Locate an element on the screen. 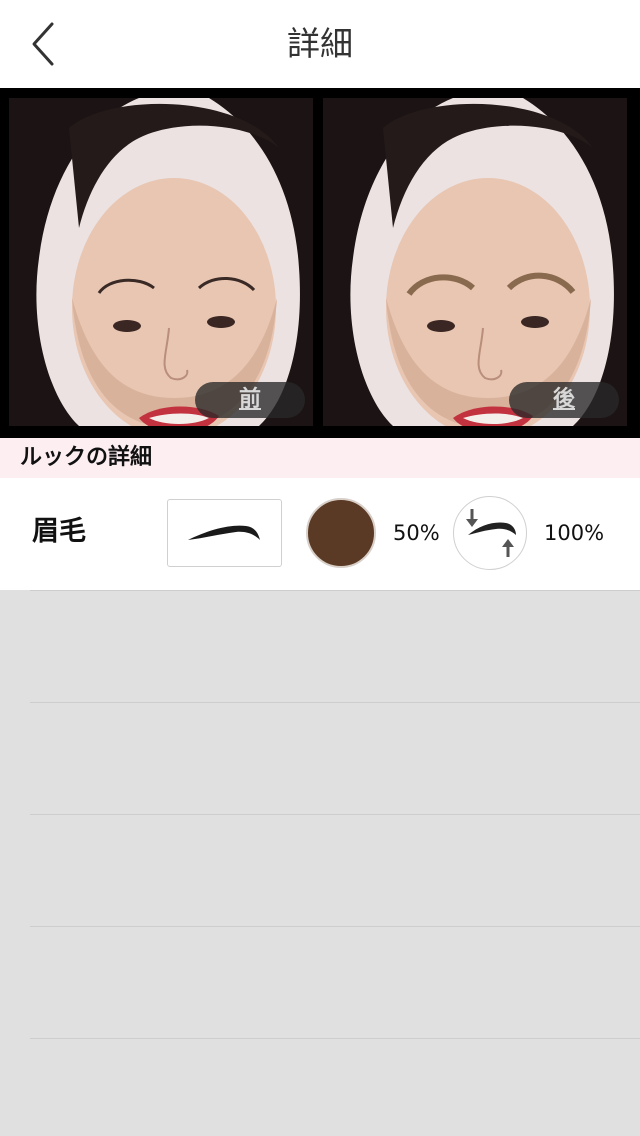  section-title: ルックの詳細 is located at coordinates (86, 457).